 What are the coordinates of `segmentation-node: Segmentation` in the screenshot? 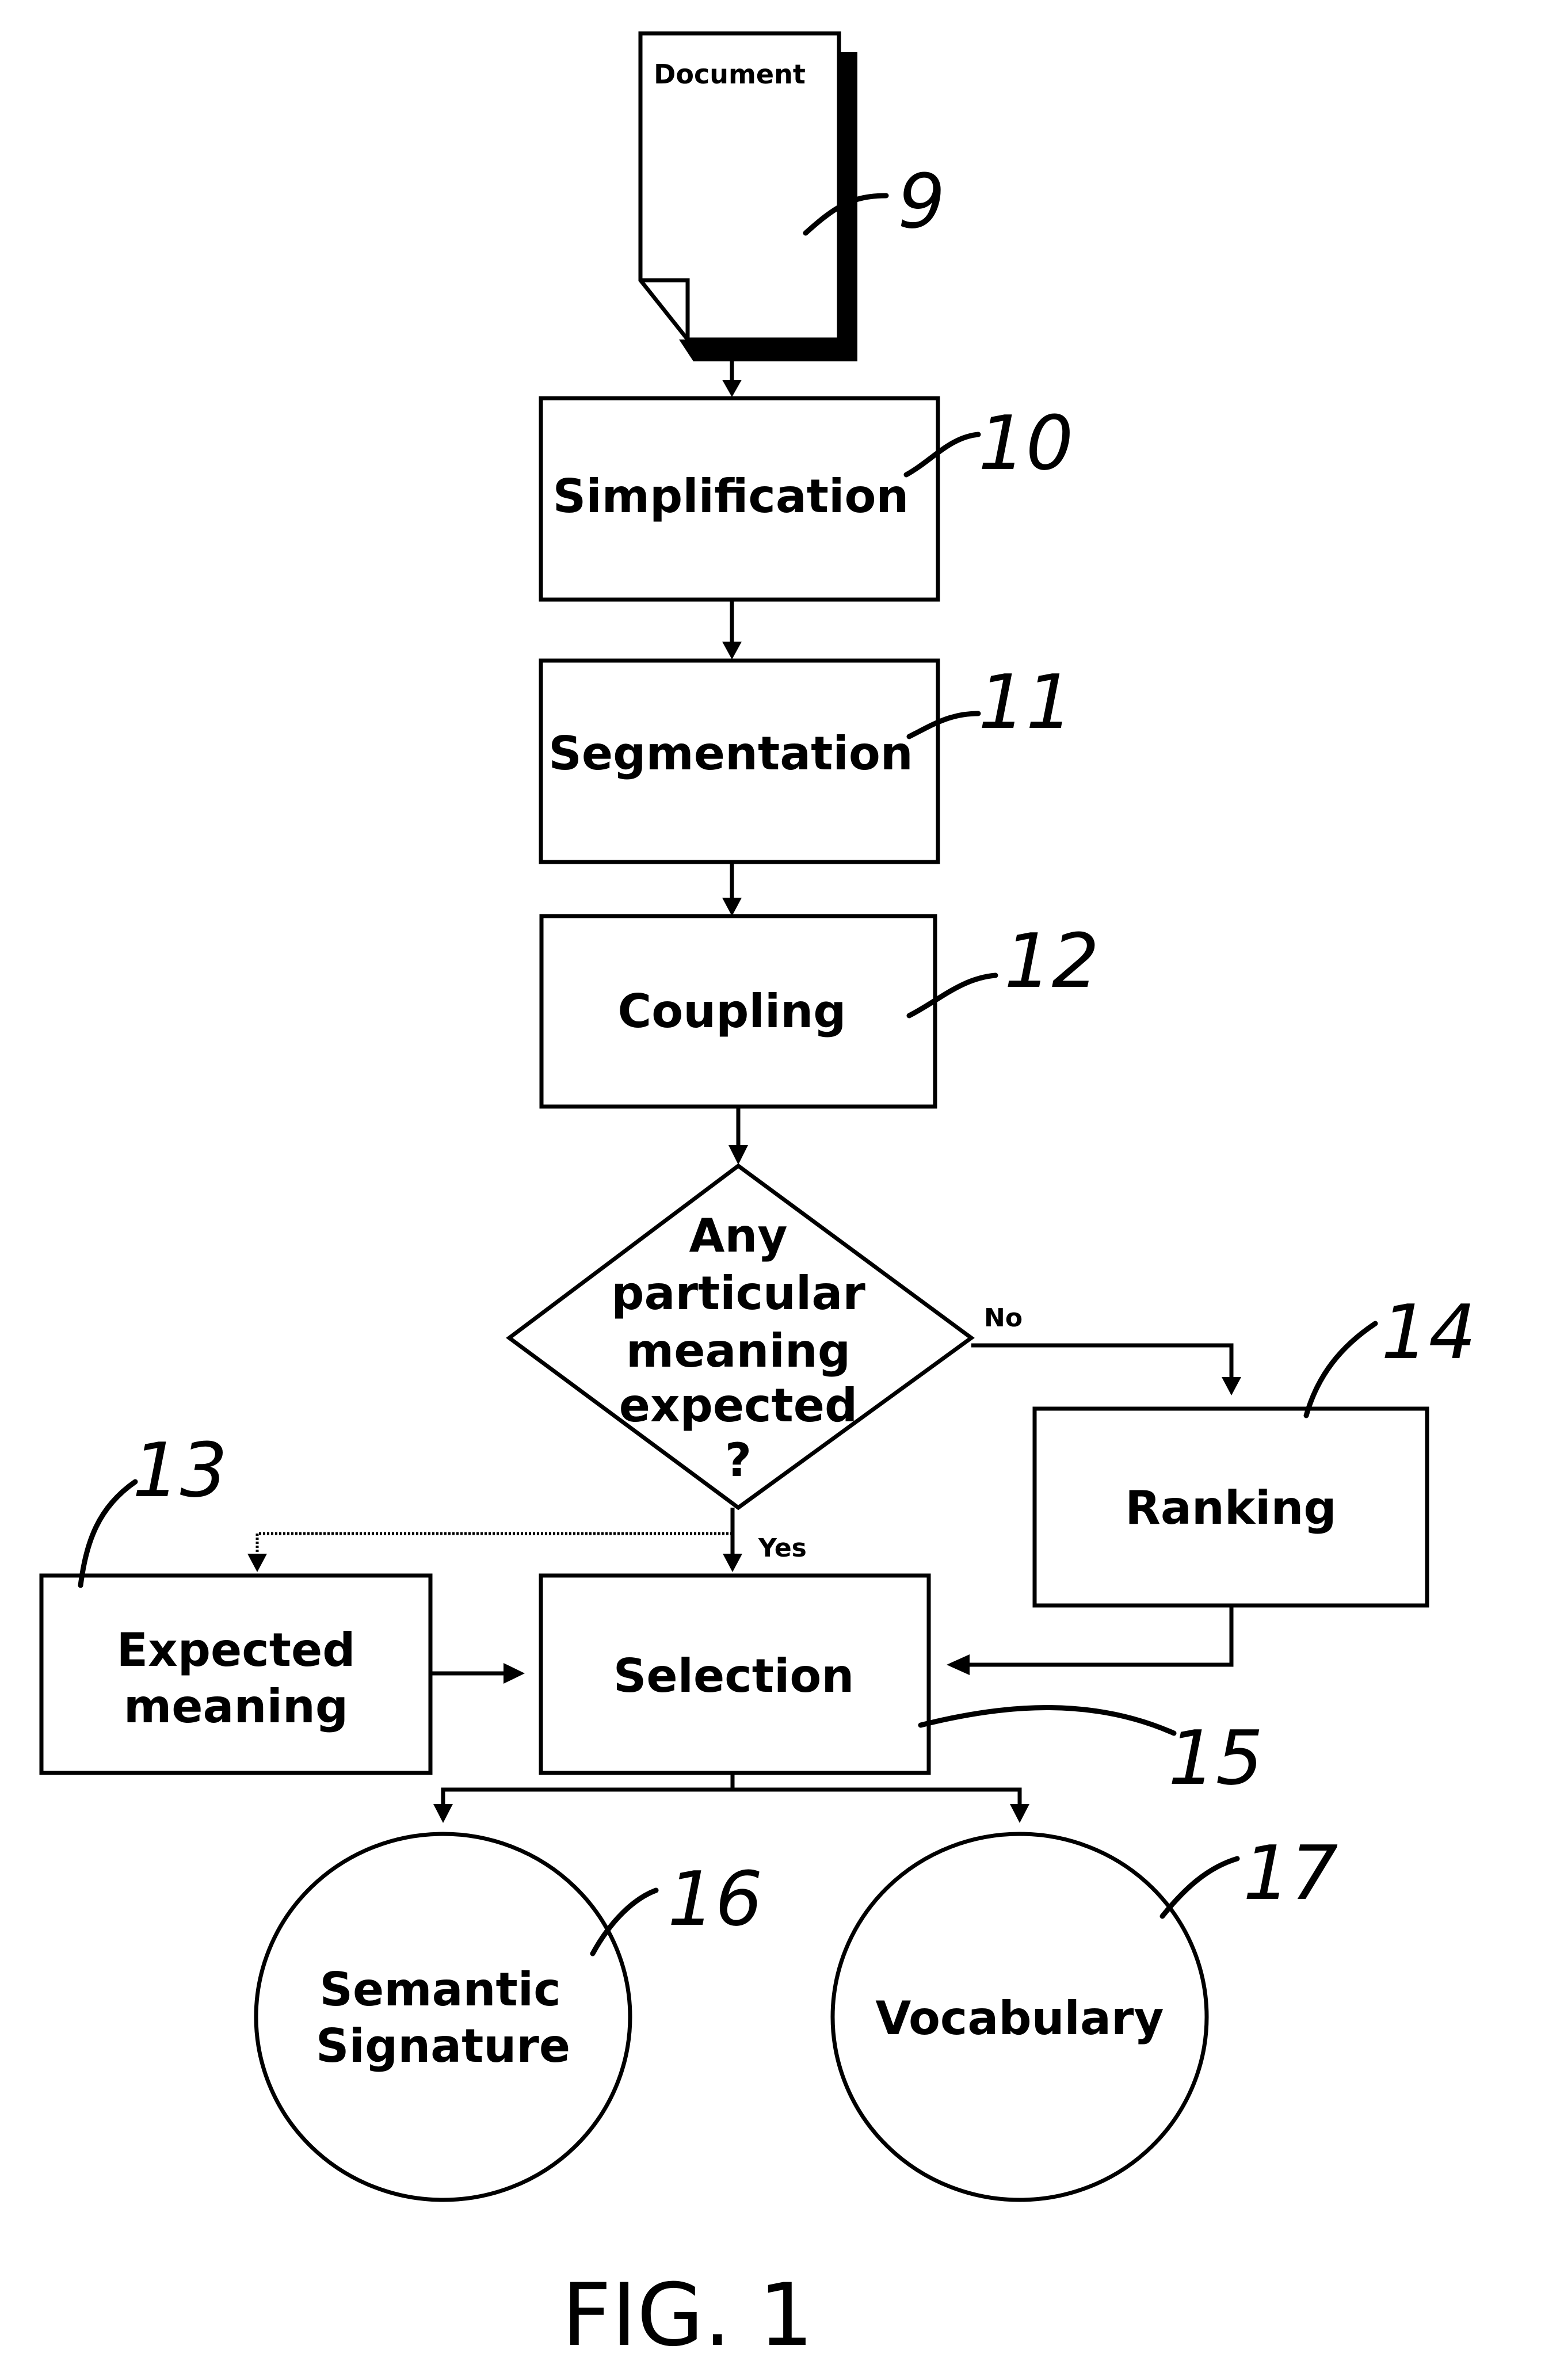 It's located at (740, 761).